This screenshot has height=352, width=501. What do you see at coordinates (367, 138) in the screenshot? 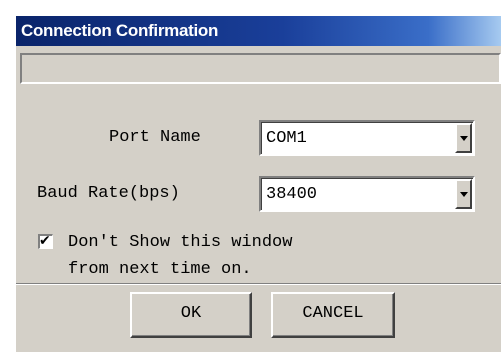
I see `port-name-select: COM1` at bounding box center [367, 138].